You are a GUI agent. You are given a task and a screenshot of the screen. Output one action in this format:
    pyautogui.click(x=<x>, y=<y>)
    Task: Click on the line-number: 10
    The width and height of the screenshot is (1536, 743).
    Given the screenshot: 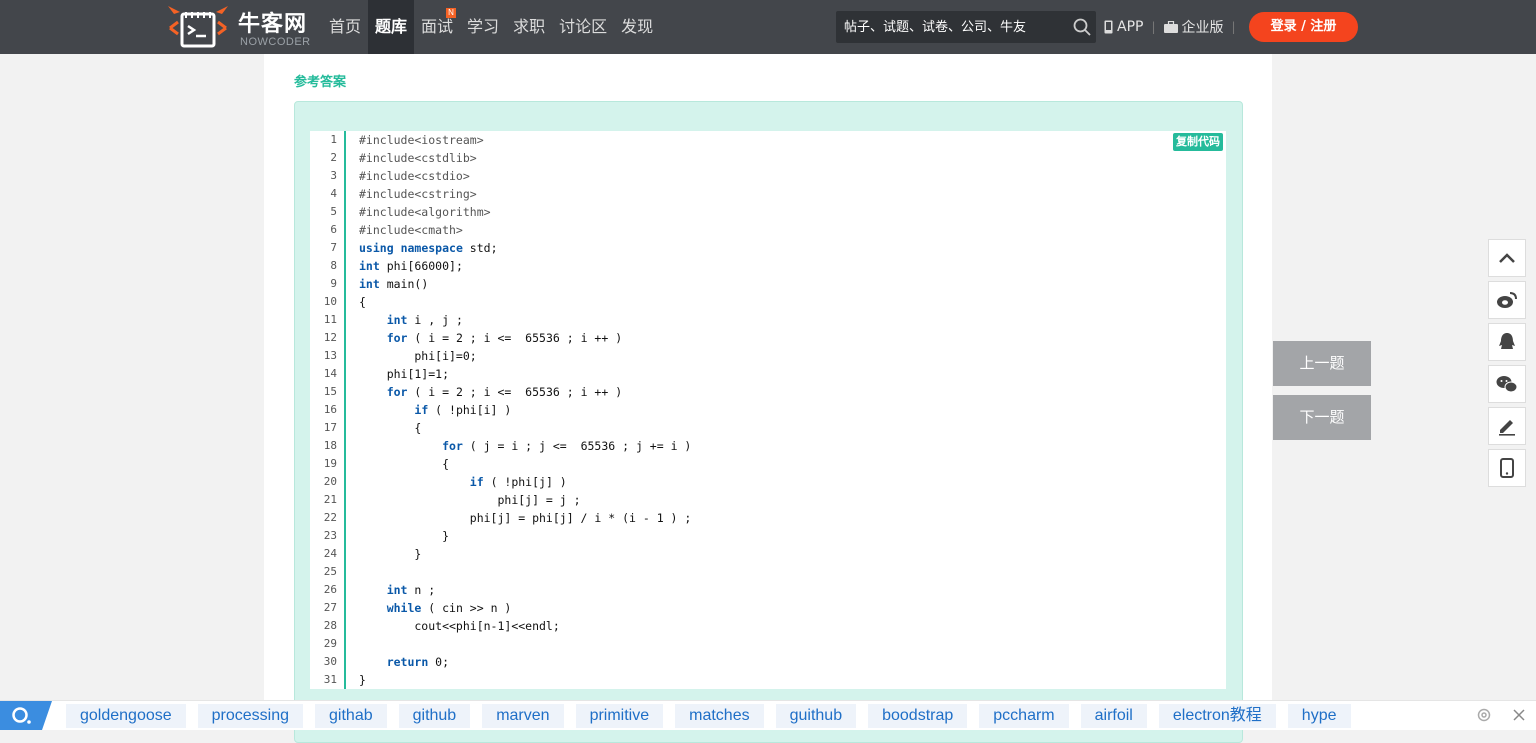 What is the action you would take?
    pyautogui.click(x=330, y=301)
    